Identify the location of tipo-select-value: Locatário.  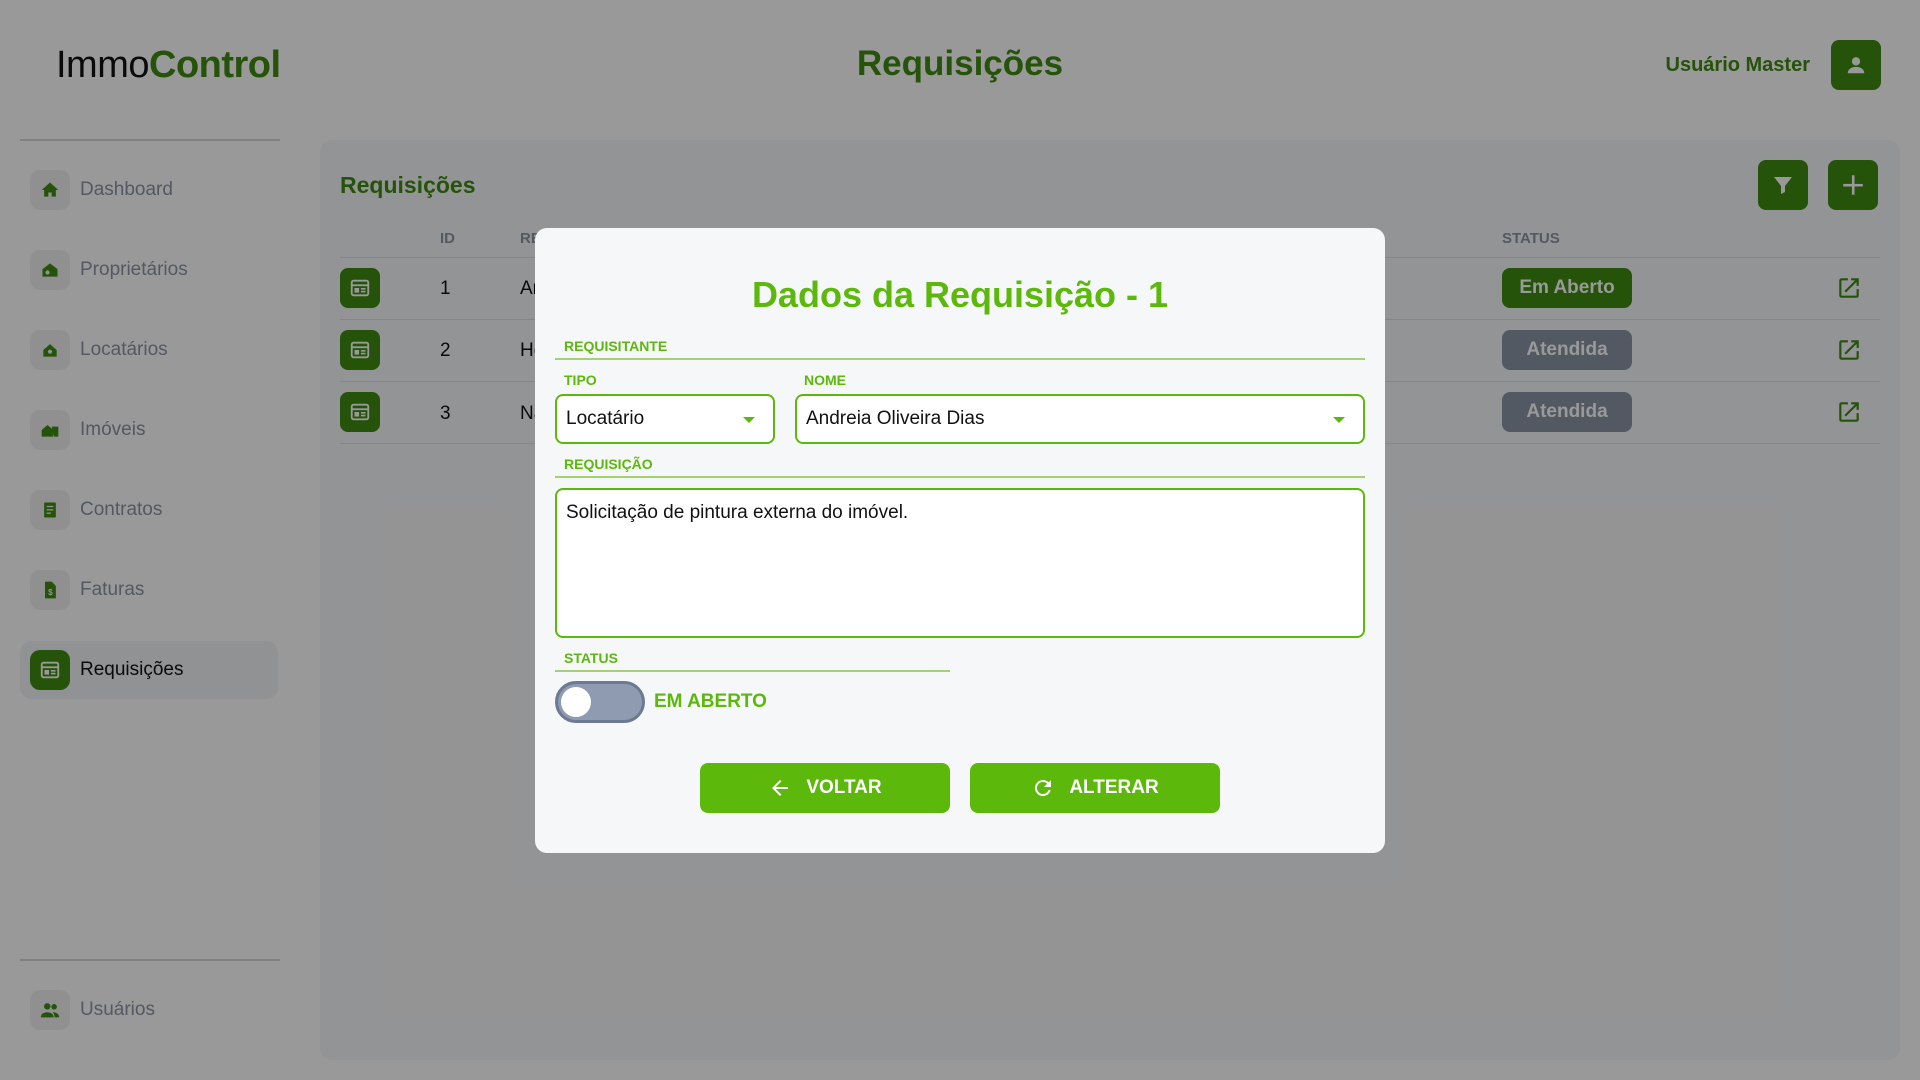
(605, 418).